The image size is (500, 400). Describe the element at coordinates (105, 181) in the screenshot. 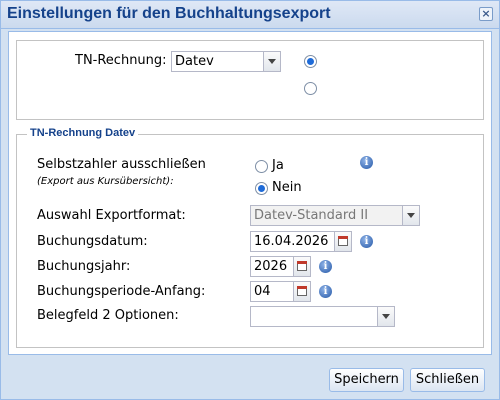

I see `selbstzahler-sublabel: (Export aus Kursübersicht):` at that location.